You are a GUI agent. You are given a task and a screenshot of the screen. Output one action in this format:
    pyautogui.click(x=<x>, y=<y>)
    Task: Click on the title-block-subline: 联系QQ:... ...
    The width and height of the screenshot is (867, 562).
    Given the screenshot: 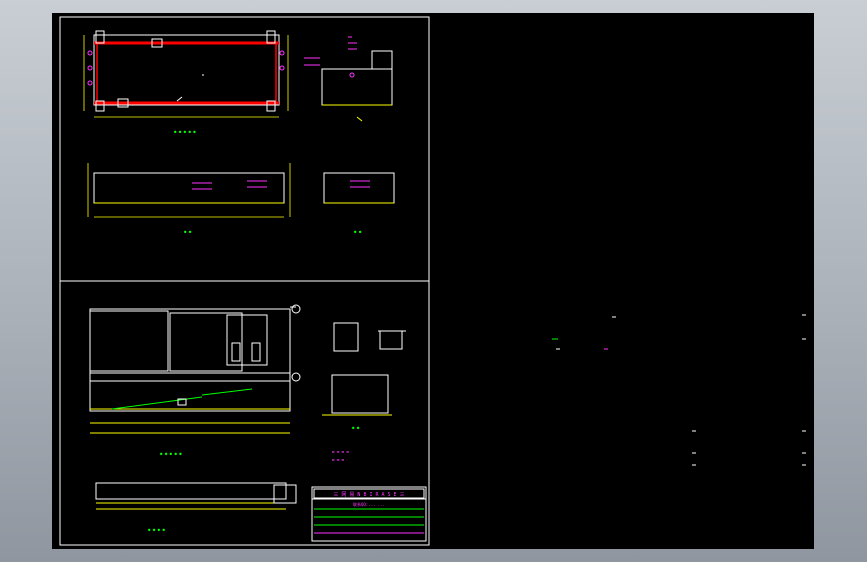 What is the action you would take?
    pyautogui.click(x=369, y=504)
    